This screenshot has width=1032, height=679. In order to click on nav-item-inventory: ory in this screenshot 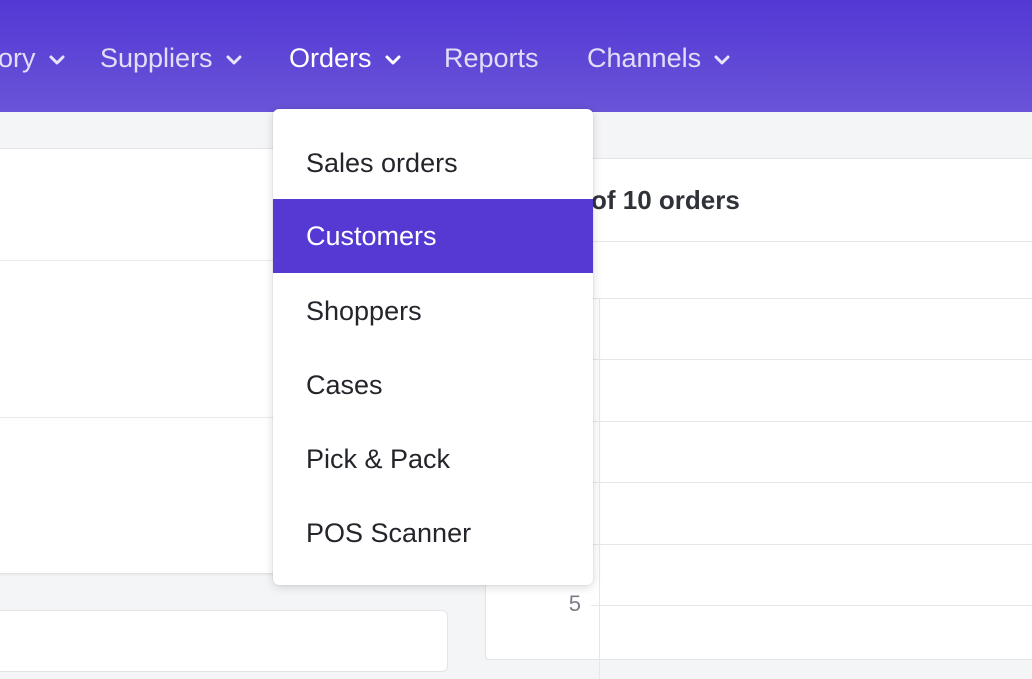, I will do `click(33, 58)`.